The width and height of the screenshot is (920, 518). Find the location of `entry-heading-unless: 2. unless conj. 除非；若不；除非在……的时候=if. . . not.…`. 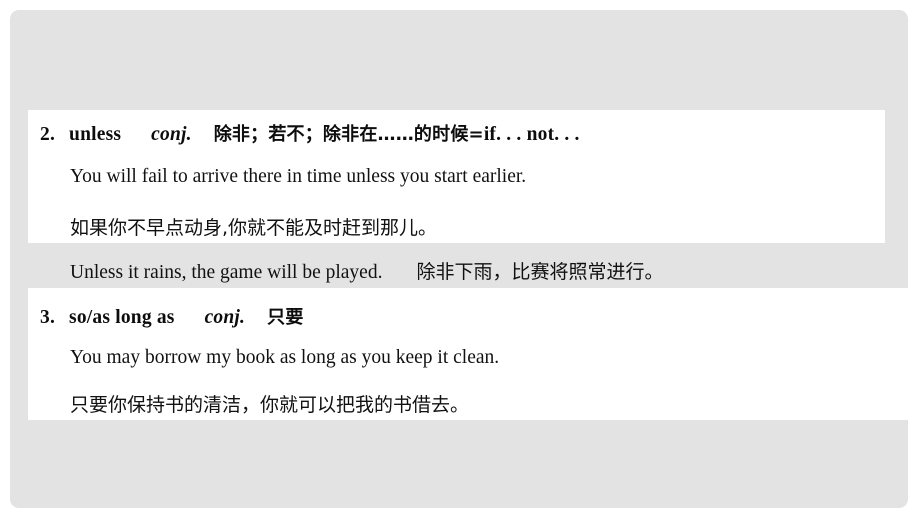

entry-heading-unless: 2. unless conj. 除非；若不；除非在……的时候=if. . . not.… is located at coordinates (310, 133).